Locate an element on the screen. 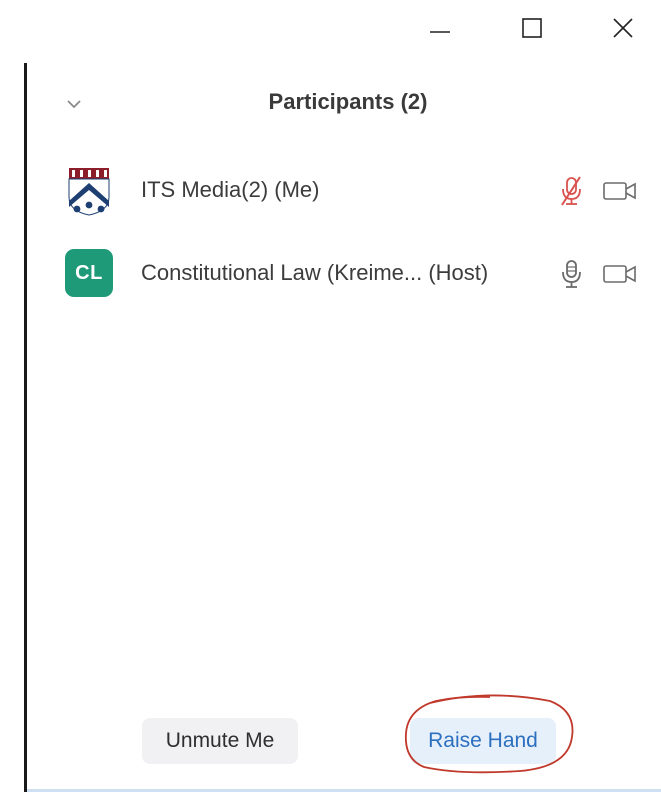  avatar: CL is located at coordinates (89, 273).